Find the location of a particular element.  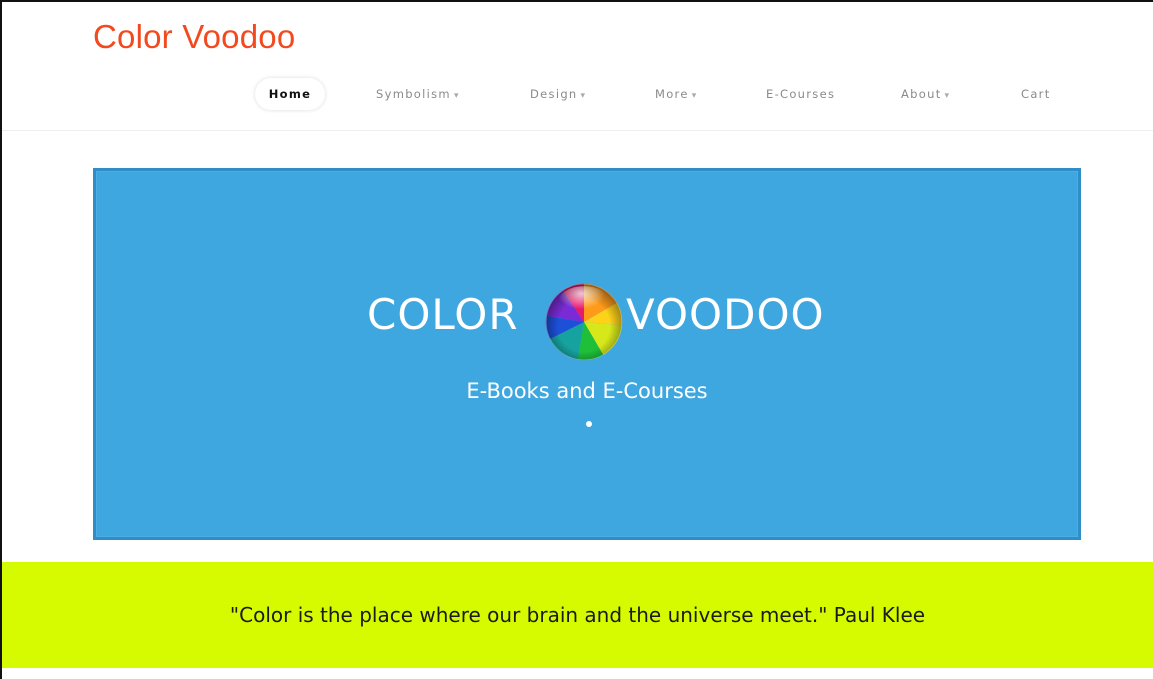

nav-item-label: E-Courses is located at coordinates (801, 94).